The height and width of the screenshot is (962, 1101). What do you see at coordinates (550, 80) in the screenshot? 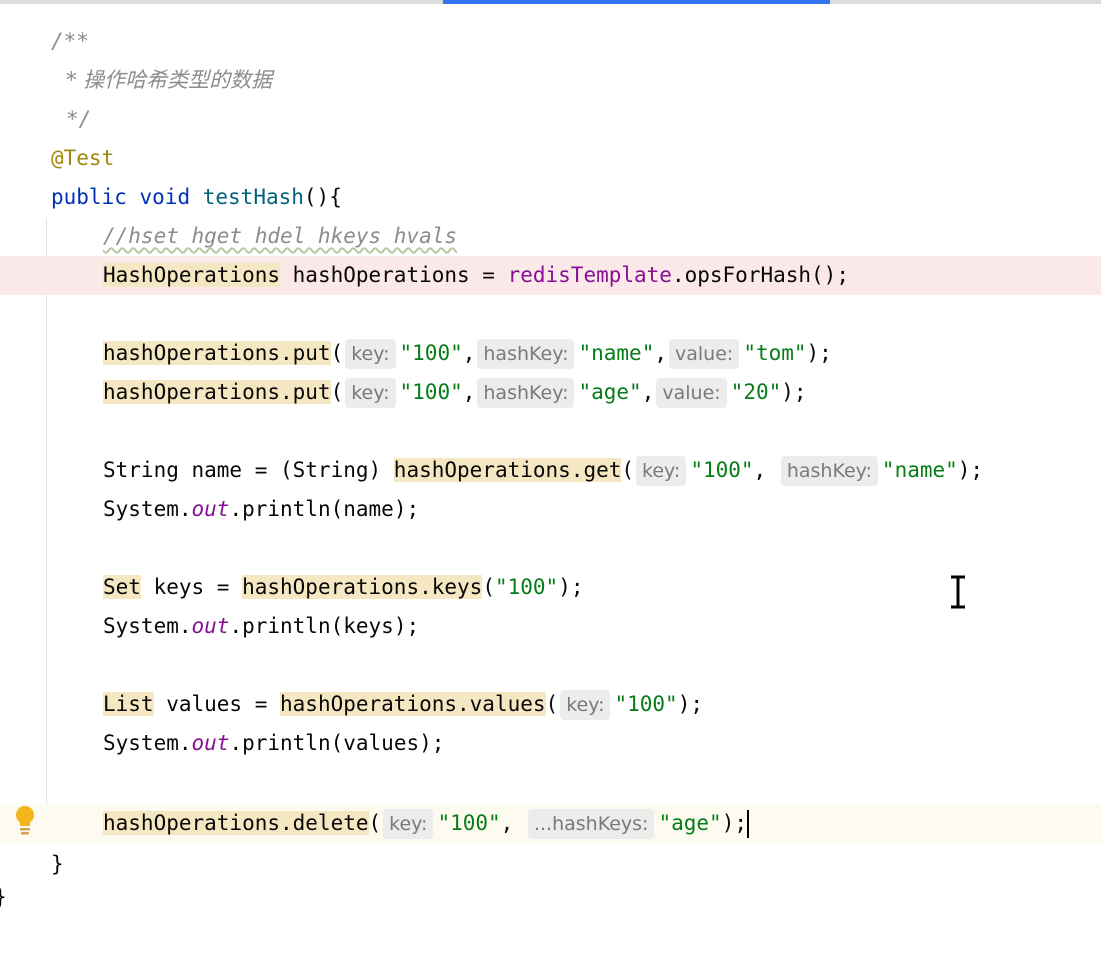
I see `code-line-2: * 操作哈希类型的数据` at bounding box center [550, 80].